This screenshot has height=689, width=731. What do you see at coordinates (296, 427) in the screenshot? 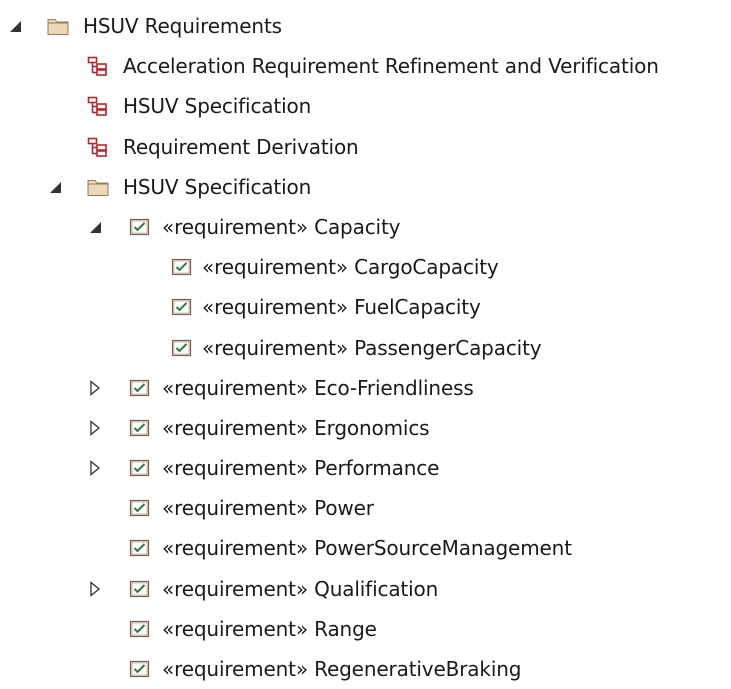
I see `tree-node-label: «requirement» Ergonomics` at bounding box center [296, 427].